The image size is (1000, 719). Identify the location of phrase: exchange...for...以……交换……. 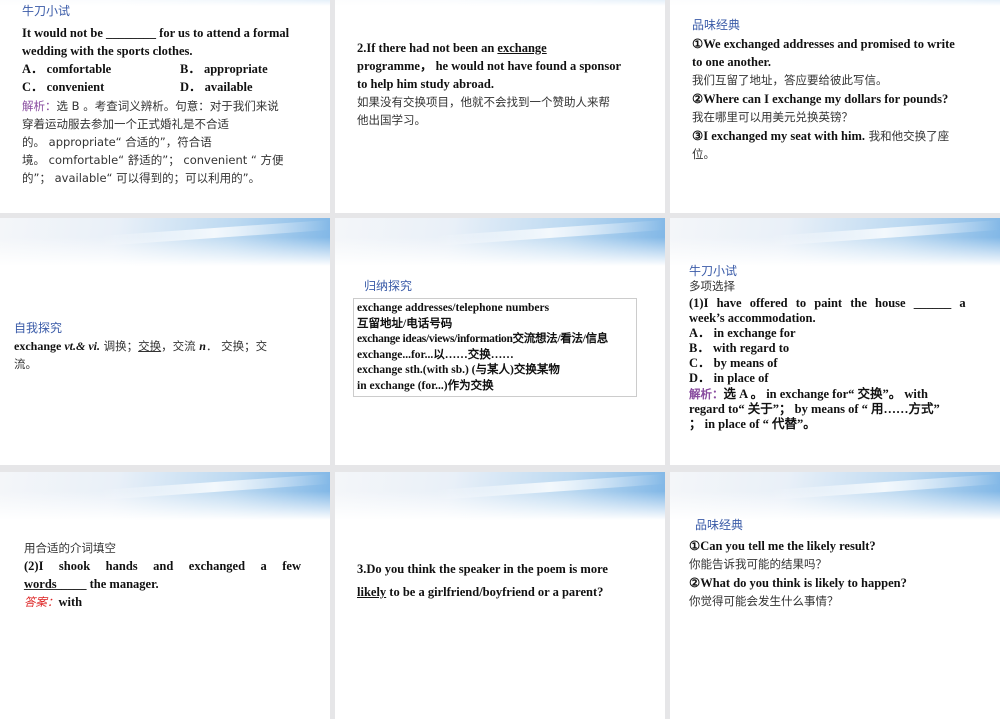
(435, 354).